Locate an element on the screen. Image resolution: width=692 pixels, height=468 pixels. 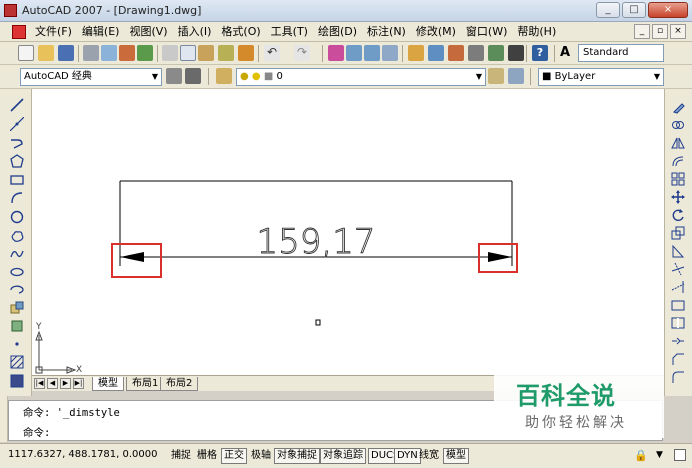
chevron-down-icon: ▼ is located at coordinates (659, 455).